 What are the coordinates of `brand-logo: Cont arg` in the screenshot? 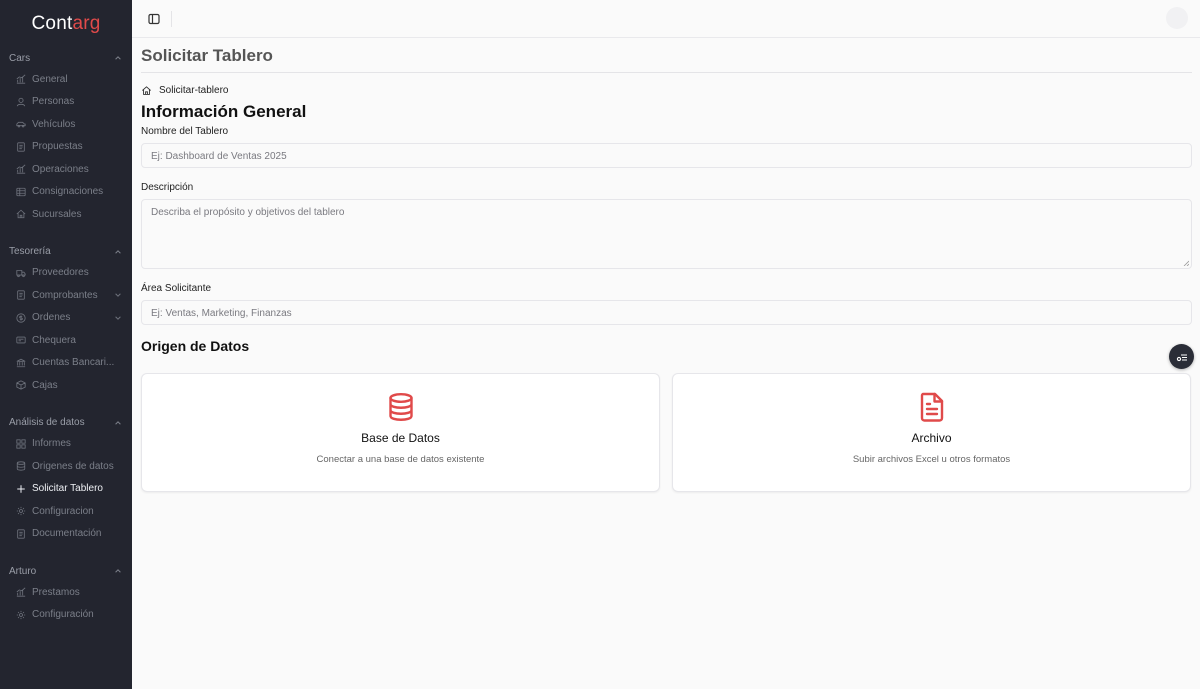 It's located at (66, 24).